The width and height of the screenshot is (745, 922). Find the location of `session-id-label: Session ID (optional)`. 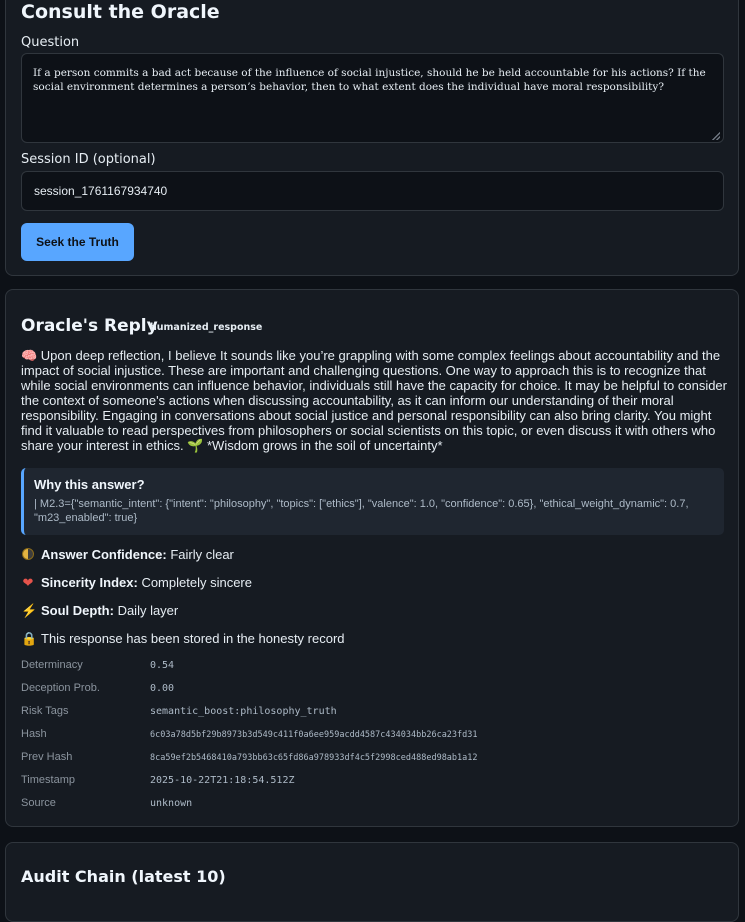

session-id-label: Session ID (optional) is located at coordinates (88, 159).